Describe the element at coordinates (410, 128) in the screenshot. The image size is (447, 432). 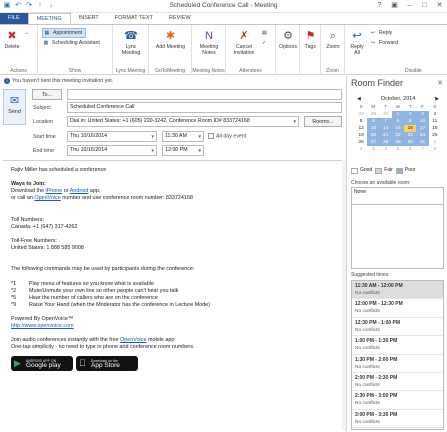
I see `calendar-day-selected: 16` at that location.